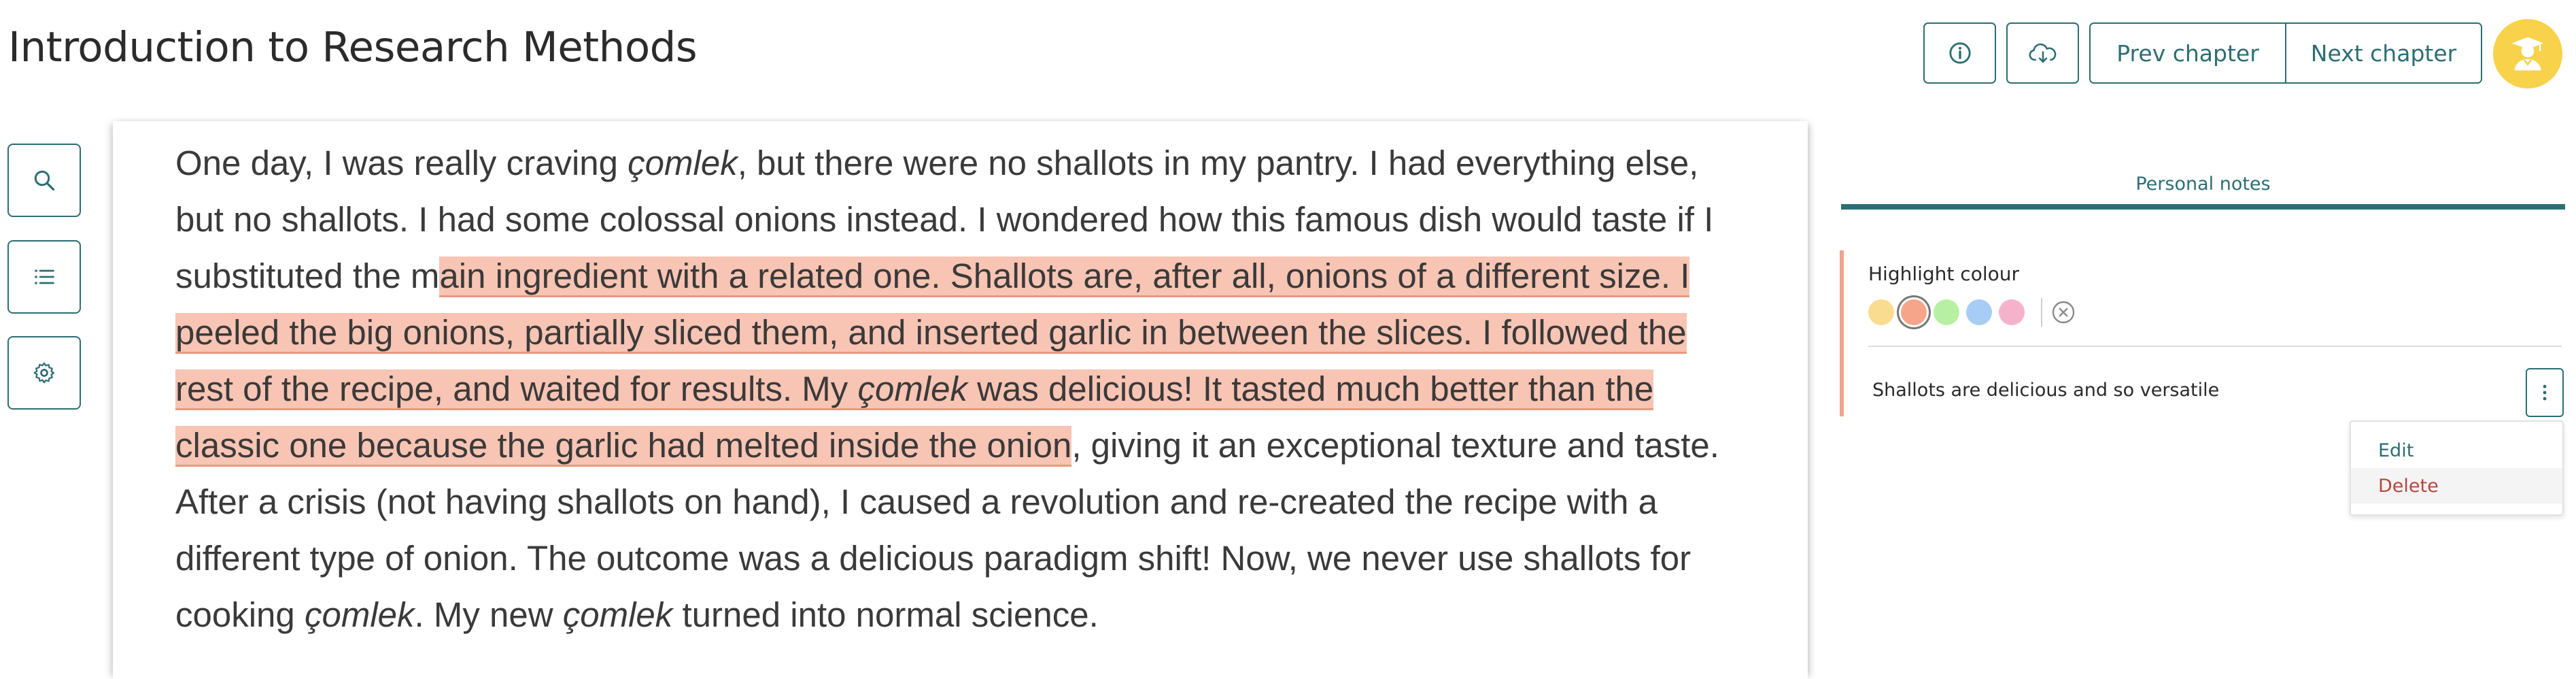 This screenshot has height=679, width=2576. What do you see at coordinates (2383, 53) in the screenshot?
I see `next-chapter-button: Next chapter` at bounding box center [2383, 53].